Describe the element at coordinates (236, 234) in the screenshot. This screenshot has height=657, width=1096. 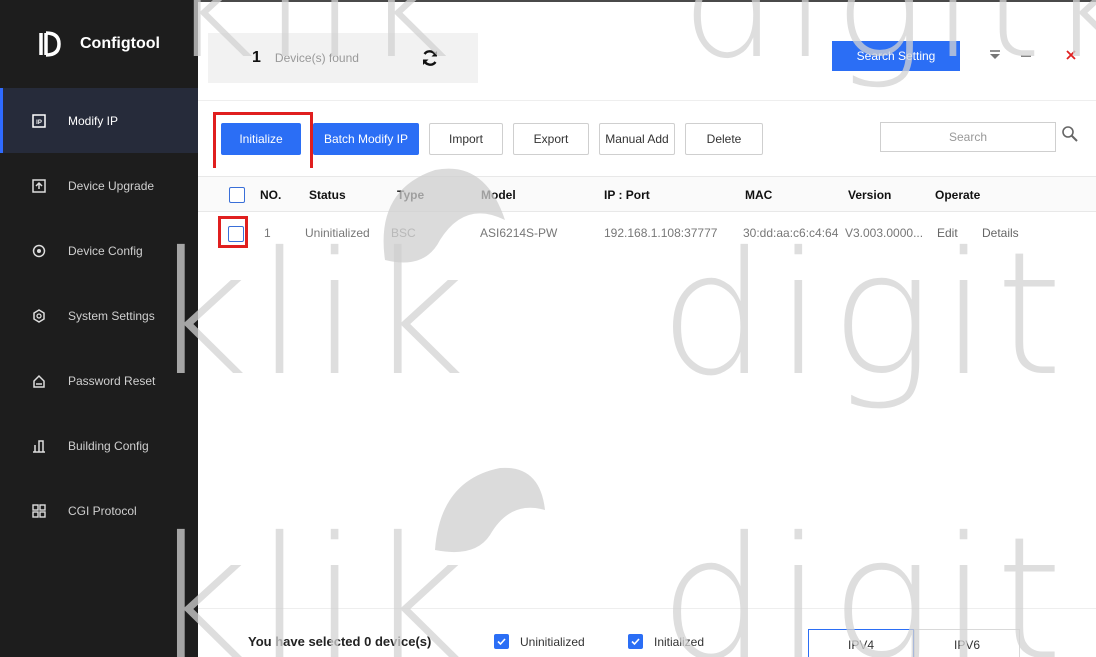
I see `row-checkbox` at that location.